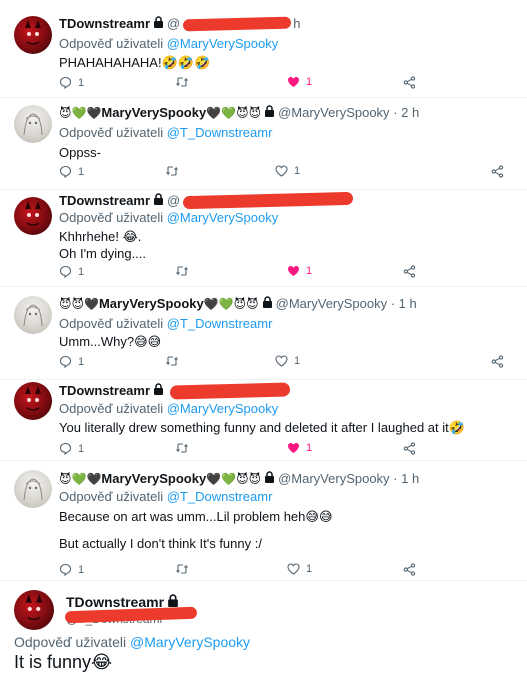 The image size is (527, 680). Describe the element at coordinates (348, 112) in the screenshot. I see `author-handle: @MaryVerySpooky · 2 h` at that location.